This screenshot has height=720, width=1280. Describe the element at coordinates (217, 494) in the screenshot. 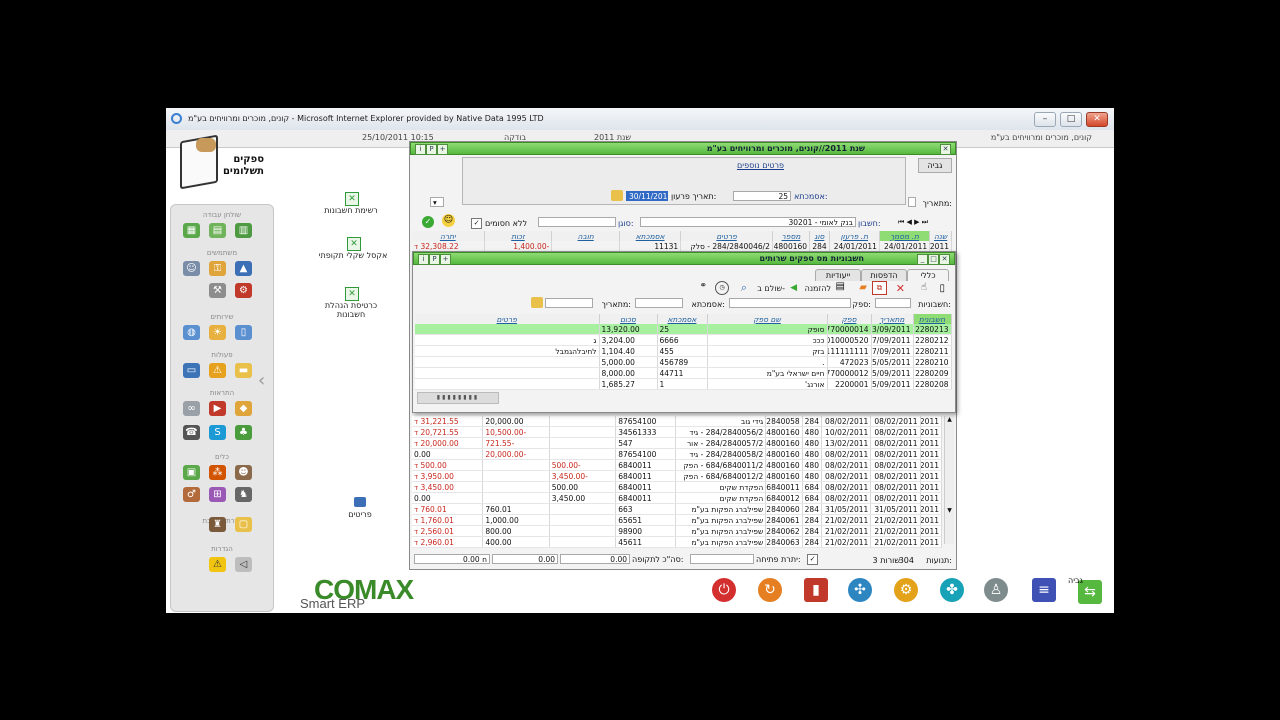

I see `grid-icon: ⊞` at that location.